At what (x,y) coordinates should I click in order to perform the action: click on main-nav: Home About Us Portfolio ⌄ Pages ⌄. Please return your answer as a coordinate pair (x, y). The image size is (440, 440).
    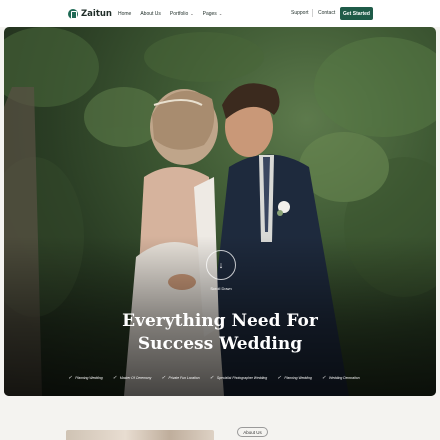
    Looking at the image, I should click on (174, 13).